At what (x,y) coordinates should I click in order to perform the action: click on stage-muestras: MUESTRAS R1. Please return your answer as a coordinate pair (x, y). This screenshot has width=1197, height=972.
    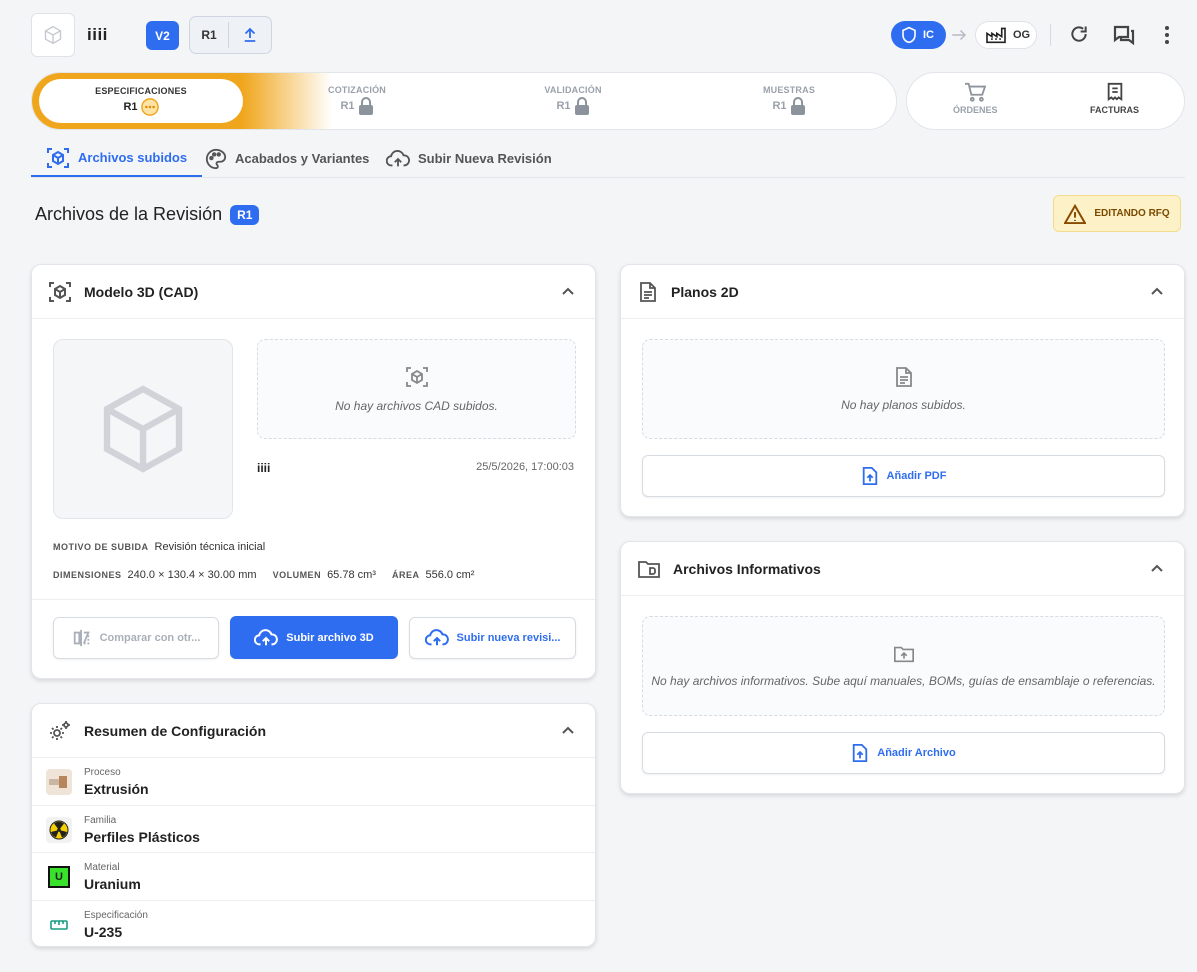
    Looking at the image, I should click on (789, 100).